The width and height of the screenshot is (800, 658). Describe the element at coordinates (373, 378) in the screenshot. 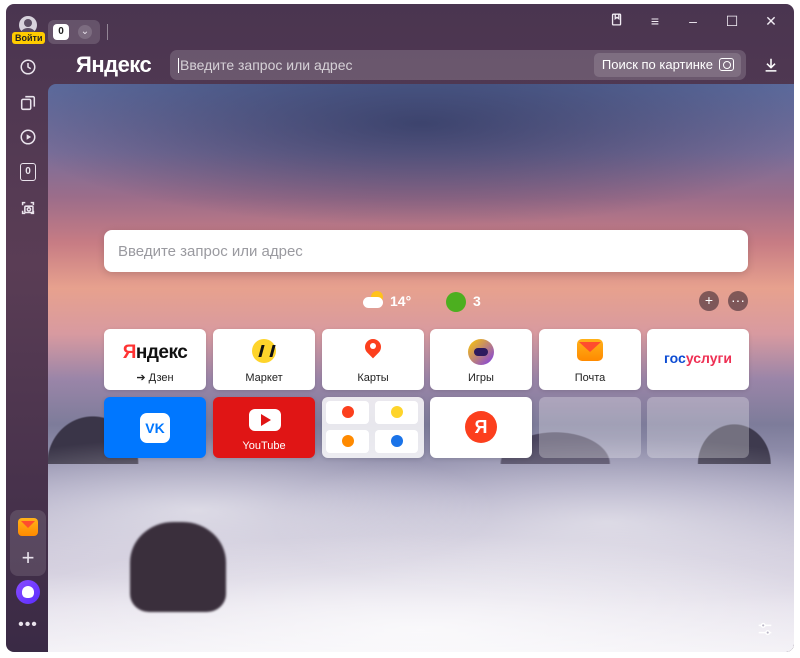

I see `tile-label: Карты` at that location.